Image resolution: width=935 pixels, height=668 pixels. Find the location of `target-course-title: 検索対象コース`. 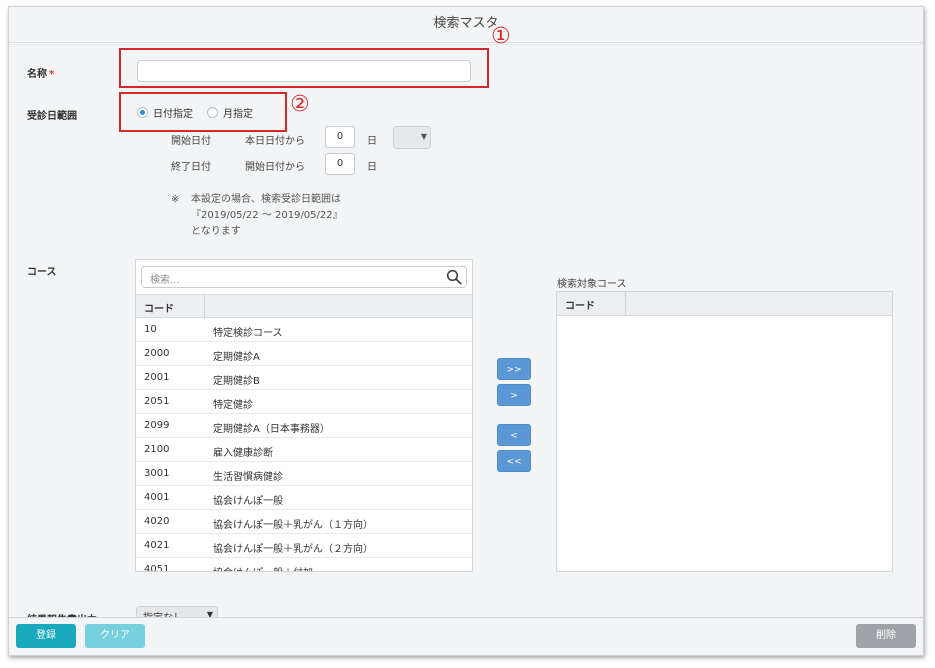

target-course-title: 検索対象コース is located at coordinates (592, 284).